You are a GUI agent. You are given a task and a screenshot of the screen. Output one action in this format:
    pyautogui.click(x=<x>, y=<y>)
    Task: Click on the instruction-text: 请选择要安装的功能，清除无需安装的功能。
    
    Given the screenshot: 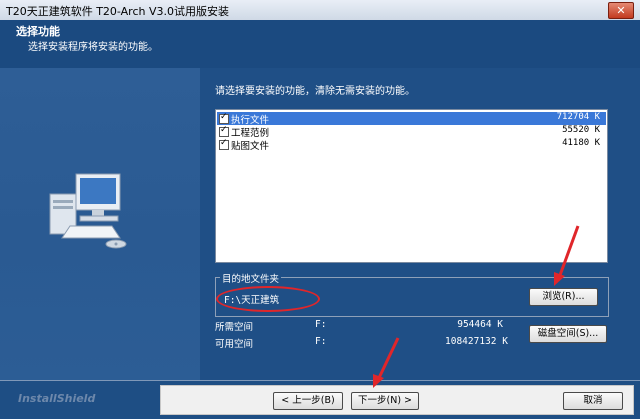 What is the action you would take?
    pyautogui.click(x=315, y=91)
    